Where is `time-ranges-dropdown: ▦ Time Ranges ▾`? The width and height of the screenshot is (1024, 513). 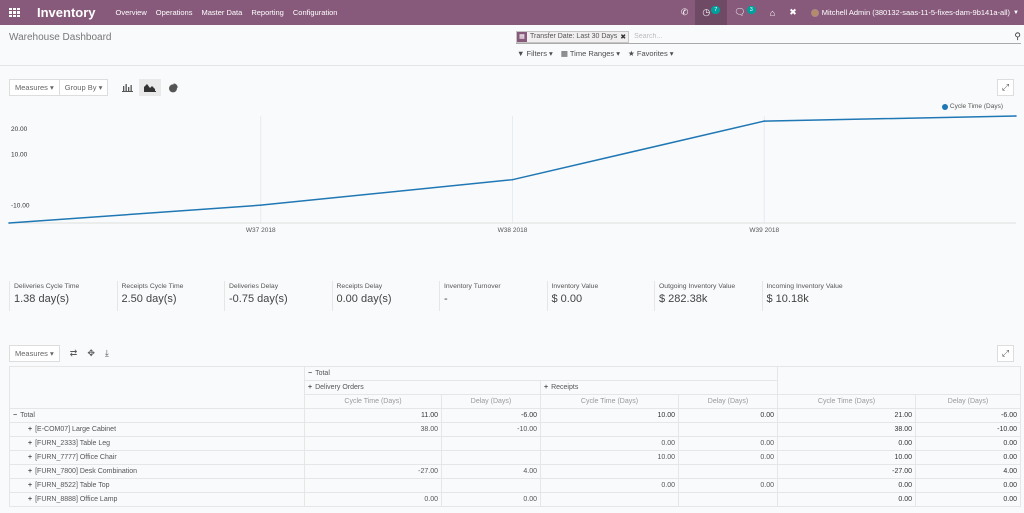 time-ranges-dropdown: ▦ Time Ranges ▾ is located at coordinates (590, 53).